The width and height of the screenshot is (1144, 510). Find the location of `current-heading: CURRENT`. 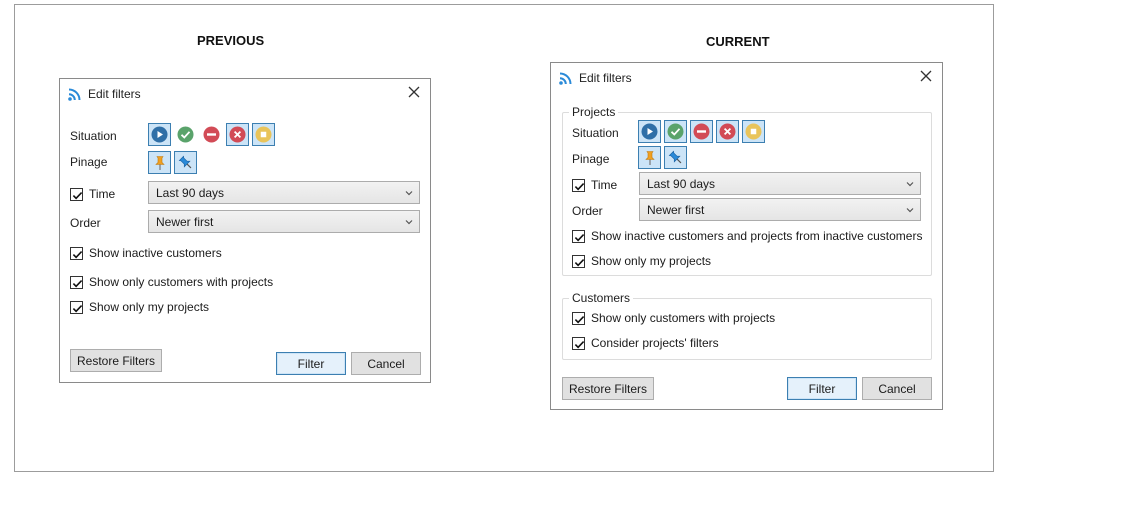

current-heading: CURRENT is located at coordinates (738, 41).